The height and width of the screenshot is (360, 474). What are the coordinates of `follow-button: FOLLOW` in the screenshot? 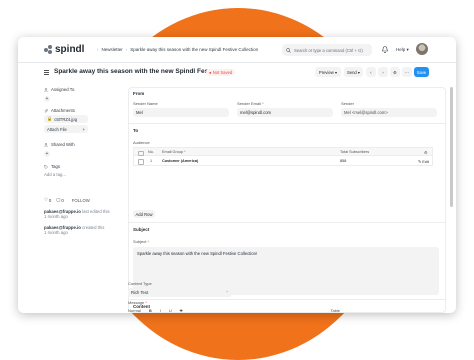 It's located at (81, 200).